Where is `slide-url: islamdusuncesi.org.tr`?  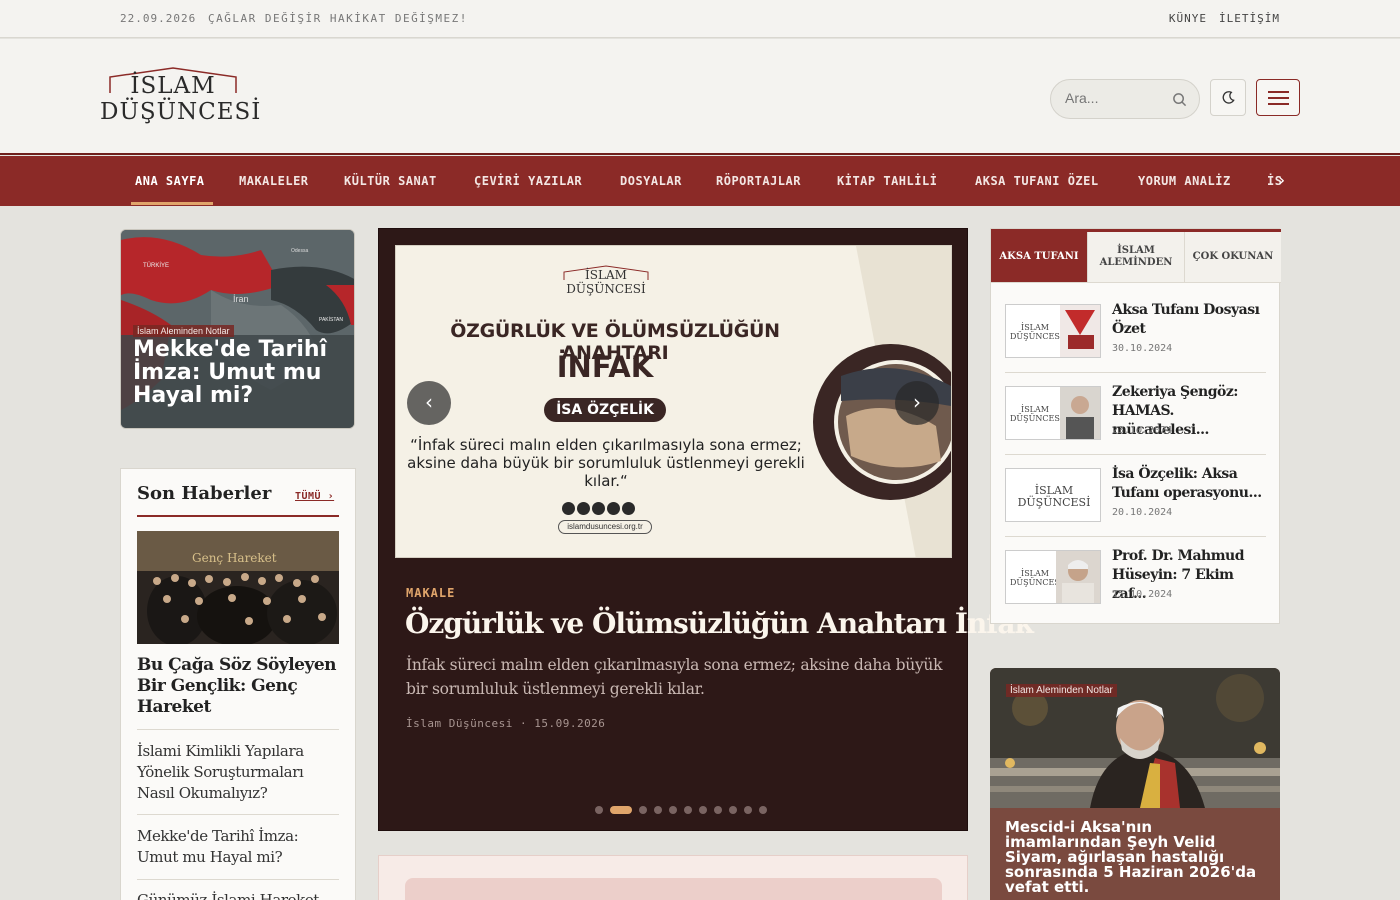 slide-url: islamdusuncesi.org.tr is located at coordinates (605, 527).